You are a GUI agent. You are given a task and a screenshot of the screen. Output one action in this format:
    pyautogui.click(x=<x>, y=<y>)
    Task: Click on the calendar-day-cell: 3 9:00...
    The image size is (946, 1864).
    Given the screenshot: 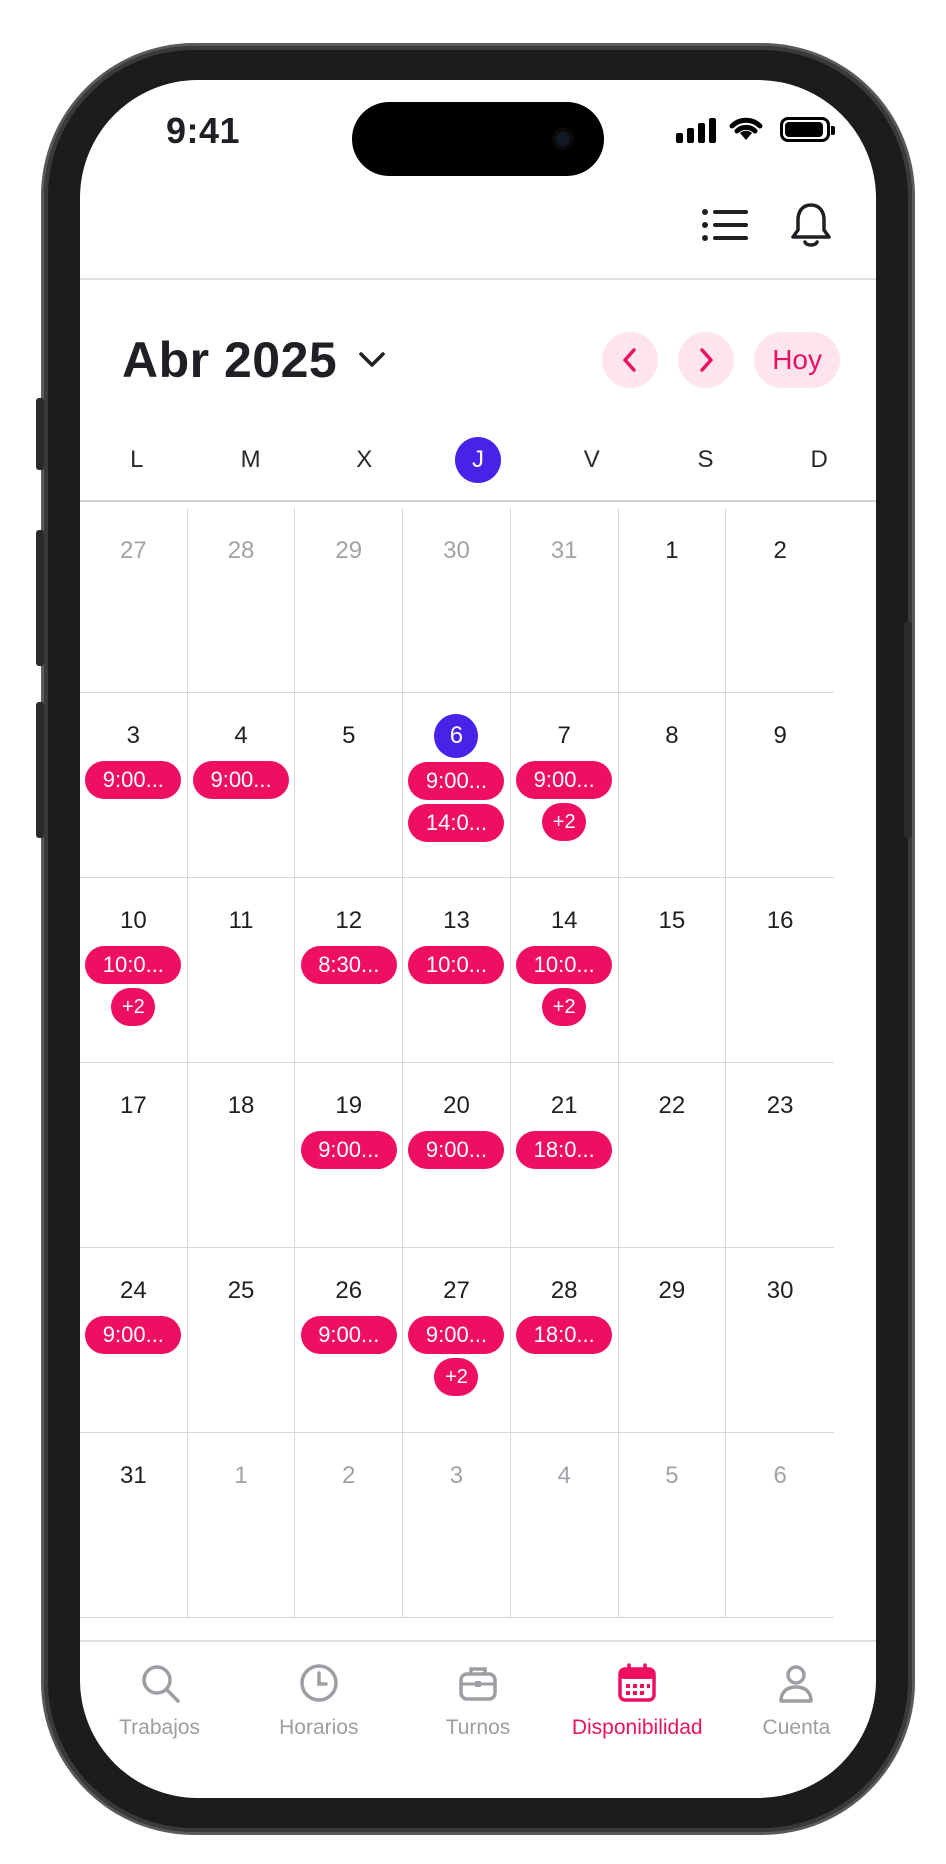 What is the action you would take?
    pyautogui.click(x=134, y=785)
    